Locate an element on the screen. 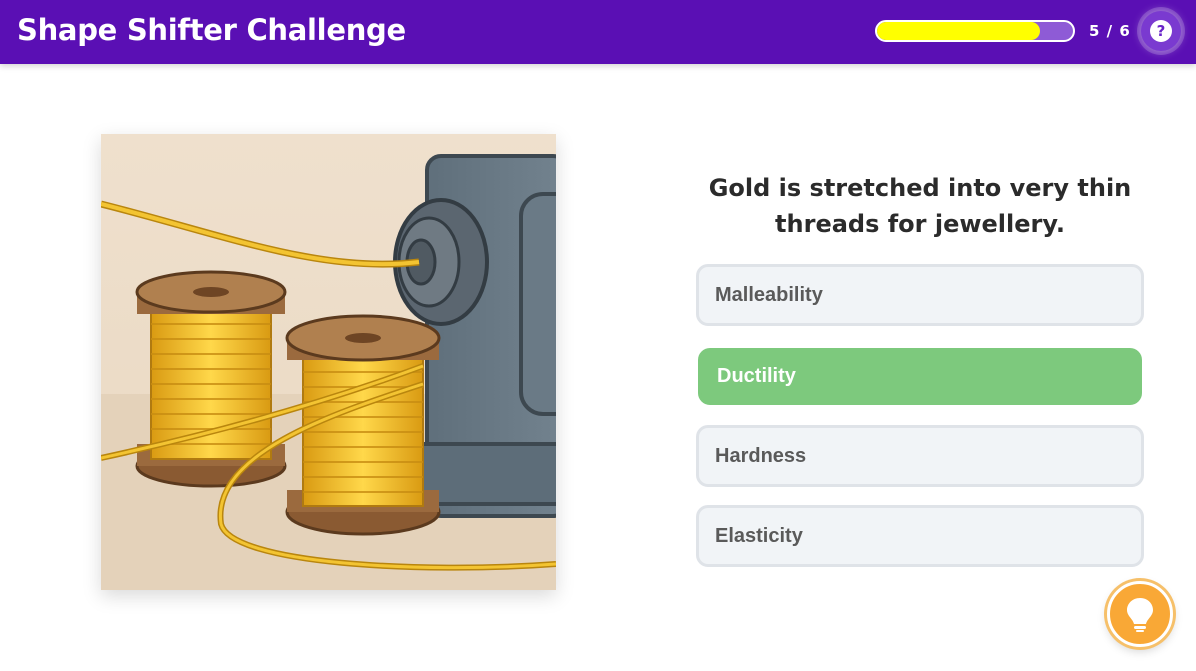 The image size is (1196, 671). answer-option-label: Ductility is located at coordinates (756, 376).